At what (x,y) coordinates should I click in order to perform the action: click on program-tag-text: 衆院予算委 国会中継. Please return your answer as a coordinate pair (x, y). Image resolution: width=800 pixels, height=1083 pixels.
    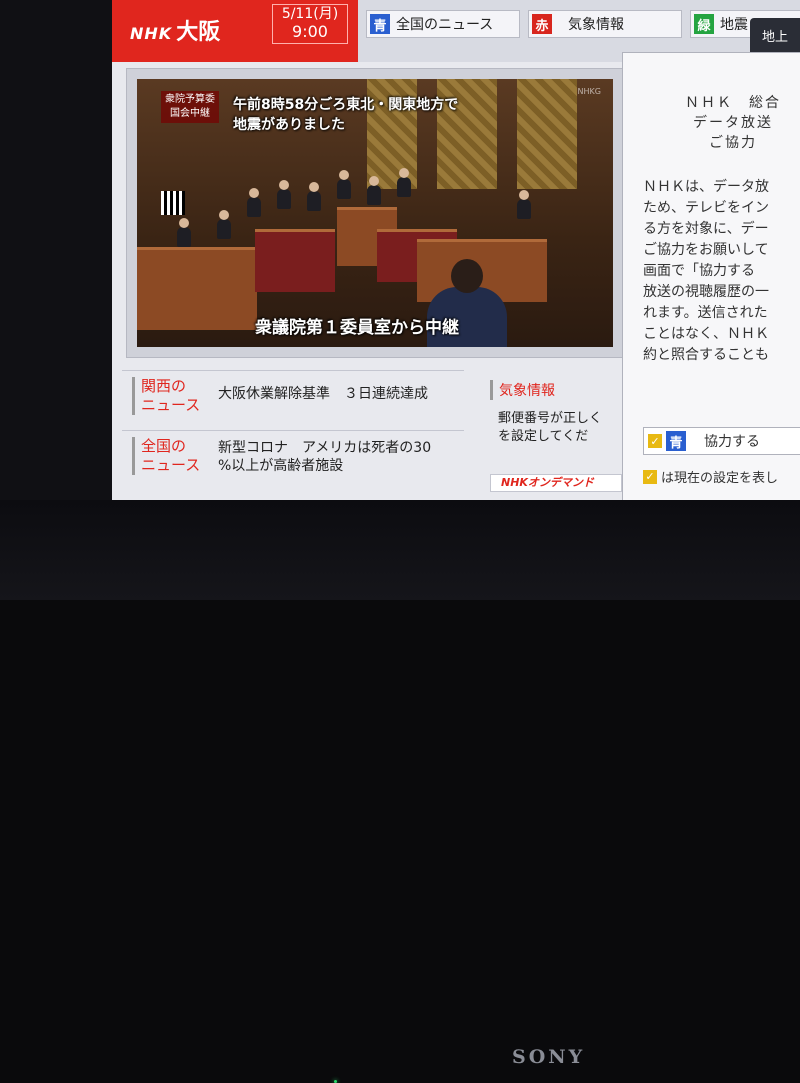
    Looking at the image, I should click on (190, 106).